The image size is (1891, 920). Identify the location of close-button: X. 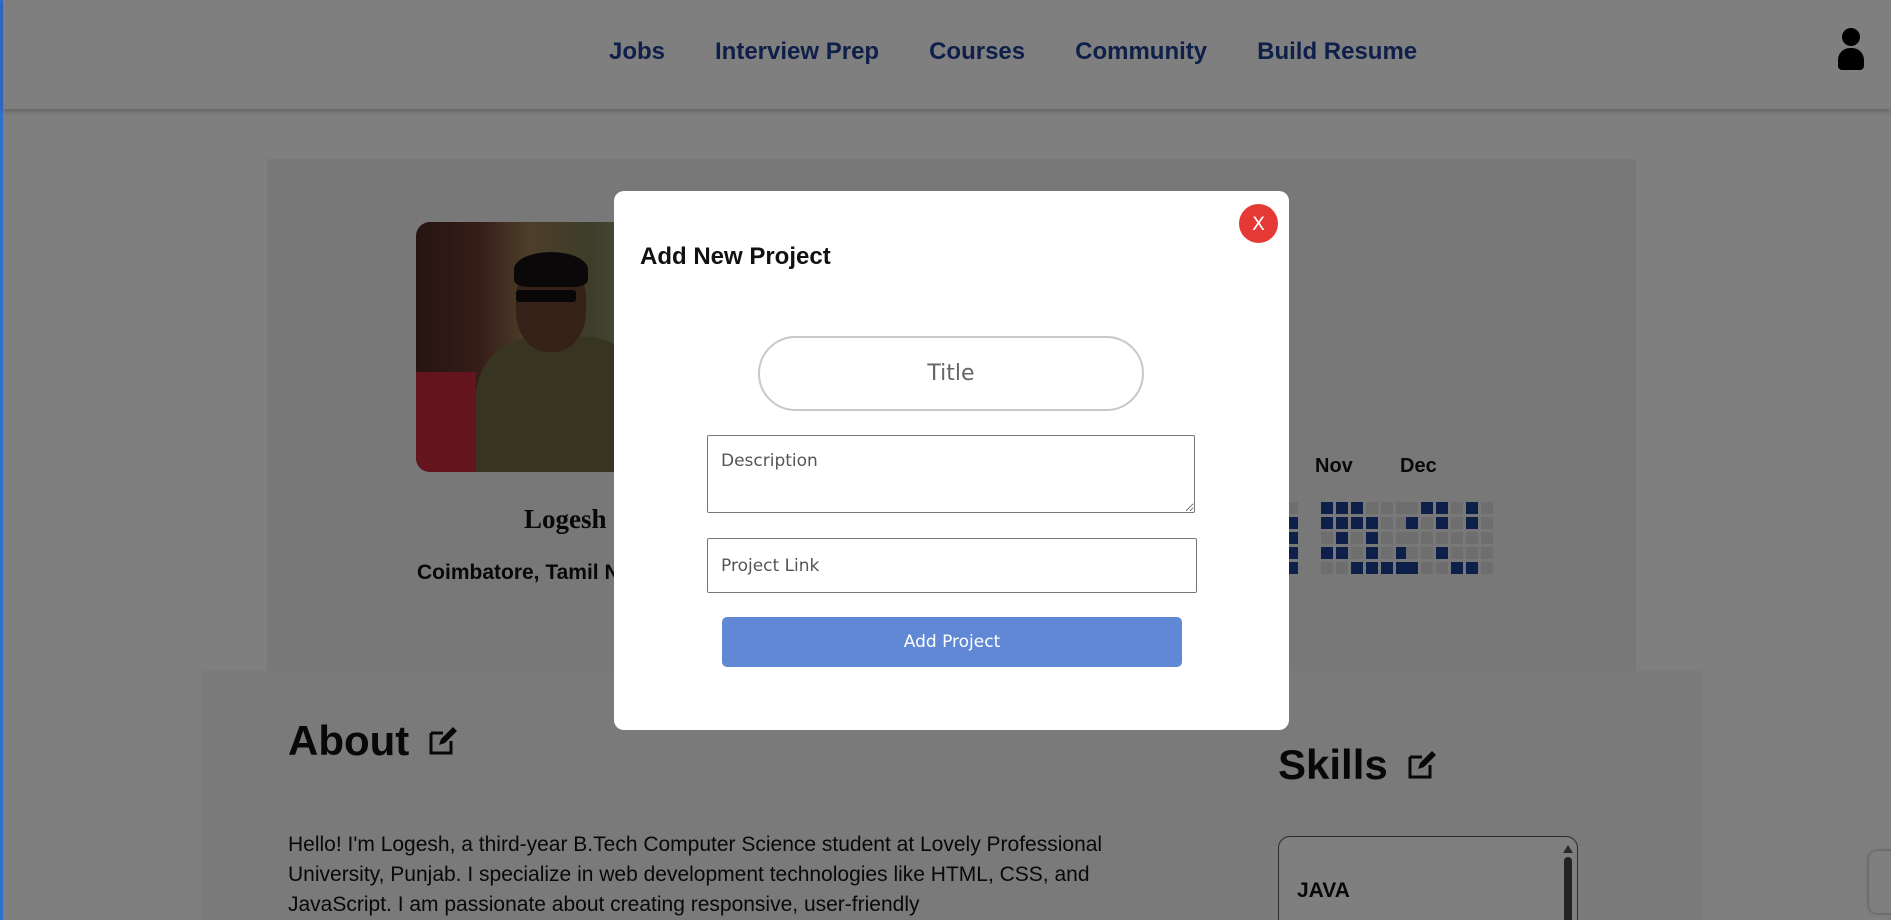
(1258, 223).